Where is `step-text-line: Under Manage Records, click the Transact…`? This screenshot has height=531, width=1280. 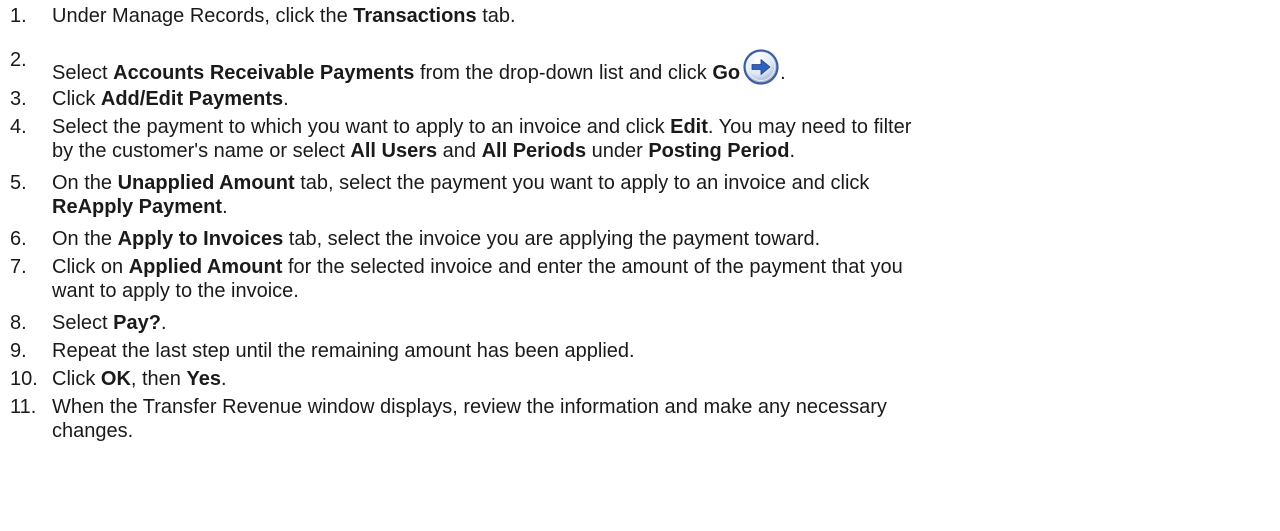 step-text-line: Under Manage Records, click the Transact… is located at coordinates (659, 16).